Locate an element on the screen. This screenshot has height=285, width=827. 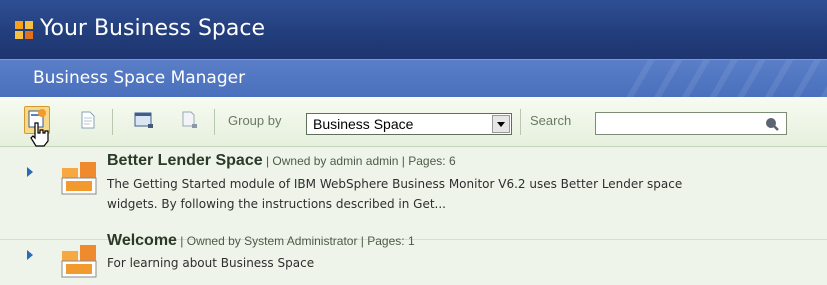
new-page-button is located at coordinates (88, 120).